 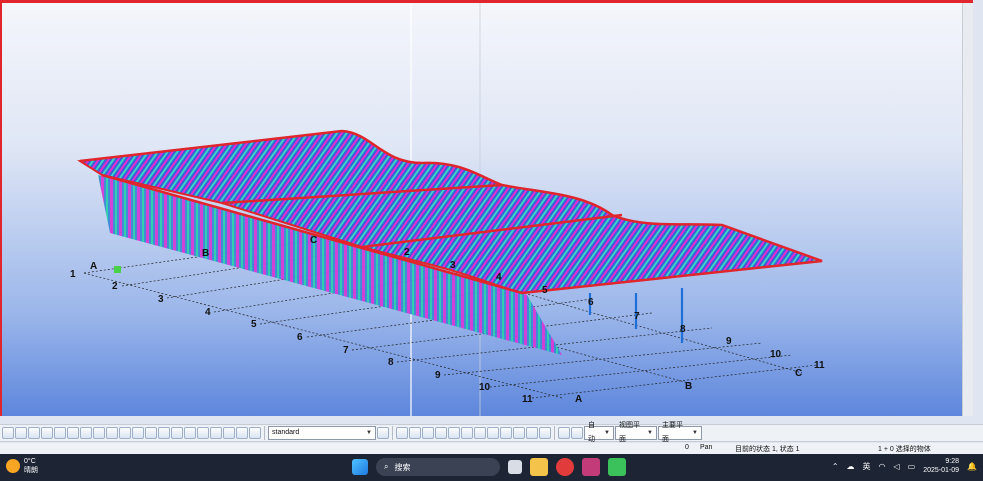 What do you see at coordinates (798, 373) in the screenshot?
I see `grid-label-C-right: C` at bounding box center [798, 373].